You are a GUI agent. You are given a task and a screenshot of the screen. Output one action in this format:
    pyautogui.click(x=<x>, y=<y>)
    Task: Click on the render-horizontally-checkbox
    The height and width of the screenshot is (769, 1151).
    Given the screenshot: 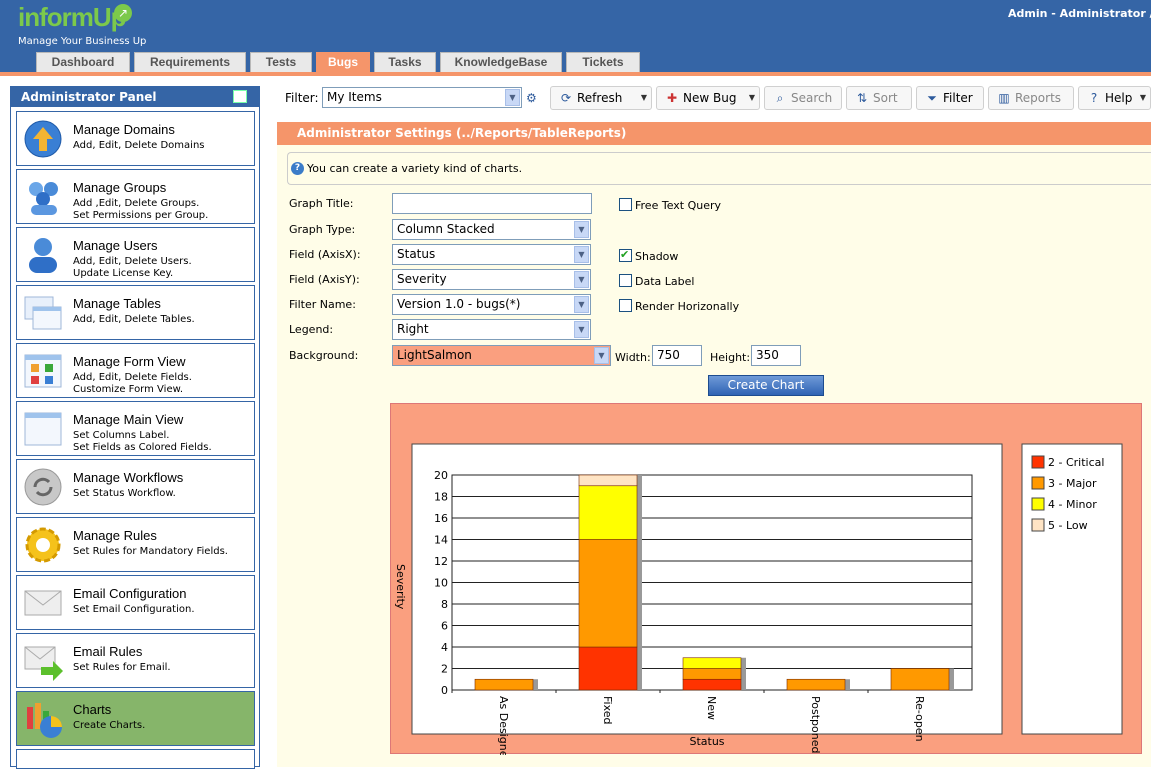 What is the action you would take?
    pyautogui.click(x=625, y=305)
    